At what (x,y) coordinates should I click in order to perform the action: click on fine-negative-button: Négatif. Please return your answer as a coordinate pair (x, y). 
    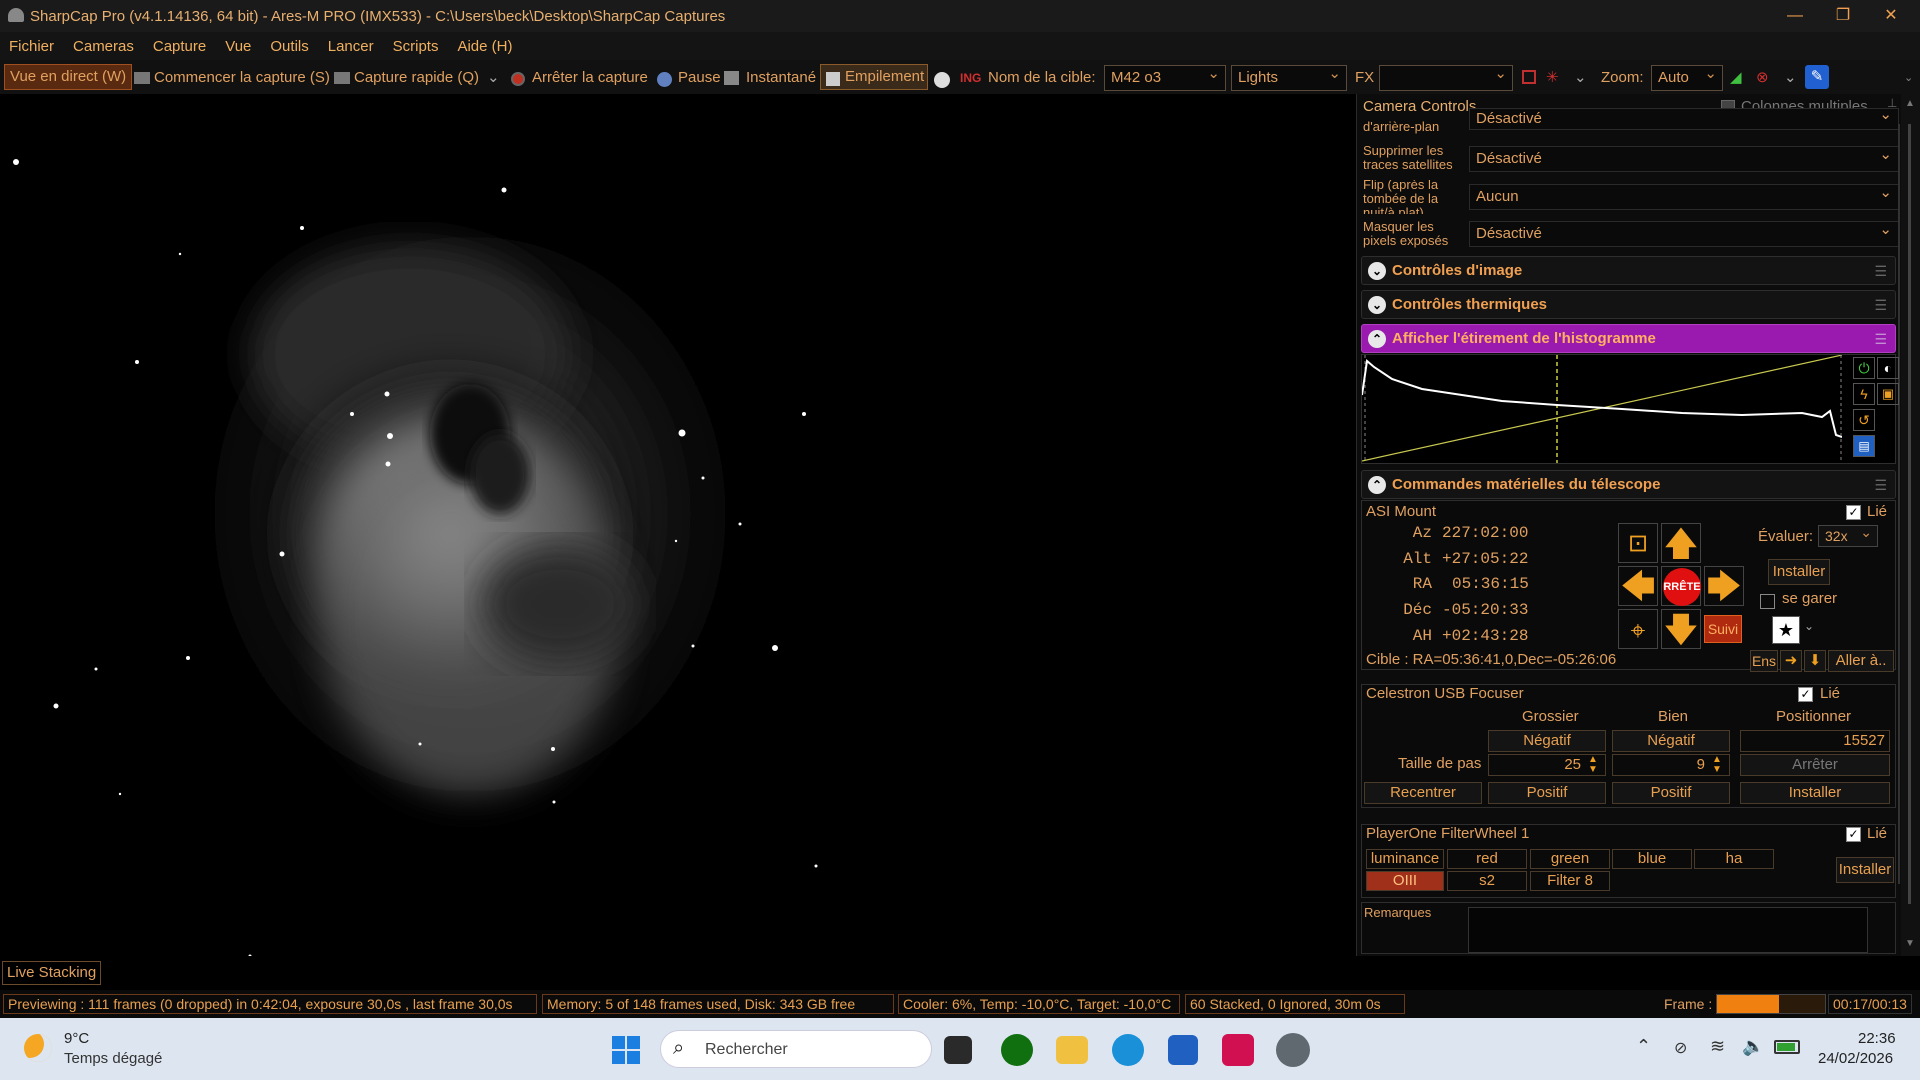
    Looking at the image, I should click on (1671, 741).